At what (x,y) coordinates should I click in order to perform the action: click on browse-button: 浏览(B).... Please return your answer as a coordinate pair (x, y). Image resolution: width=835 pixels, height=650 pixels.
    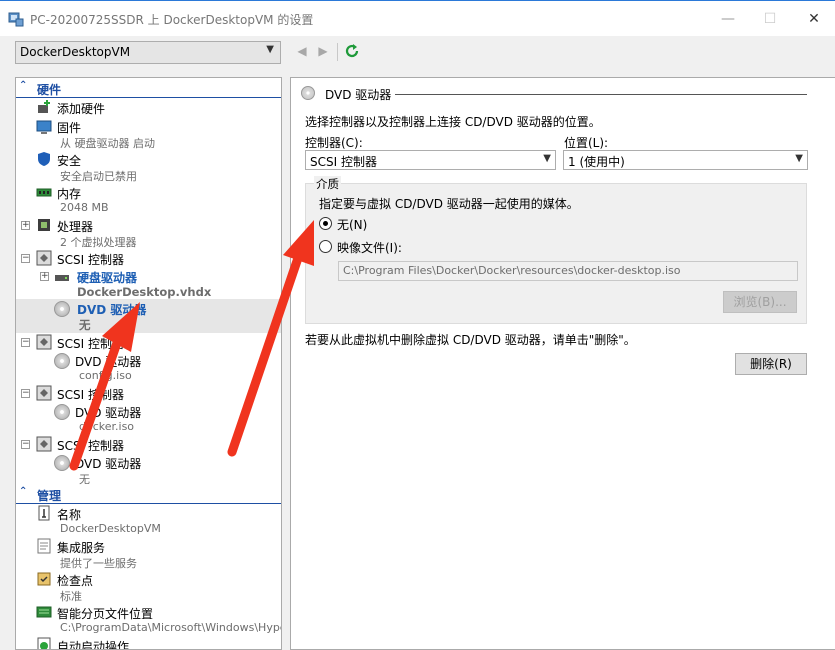
    Looking at the image, I should click on (760, 302).